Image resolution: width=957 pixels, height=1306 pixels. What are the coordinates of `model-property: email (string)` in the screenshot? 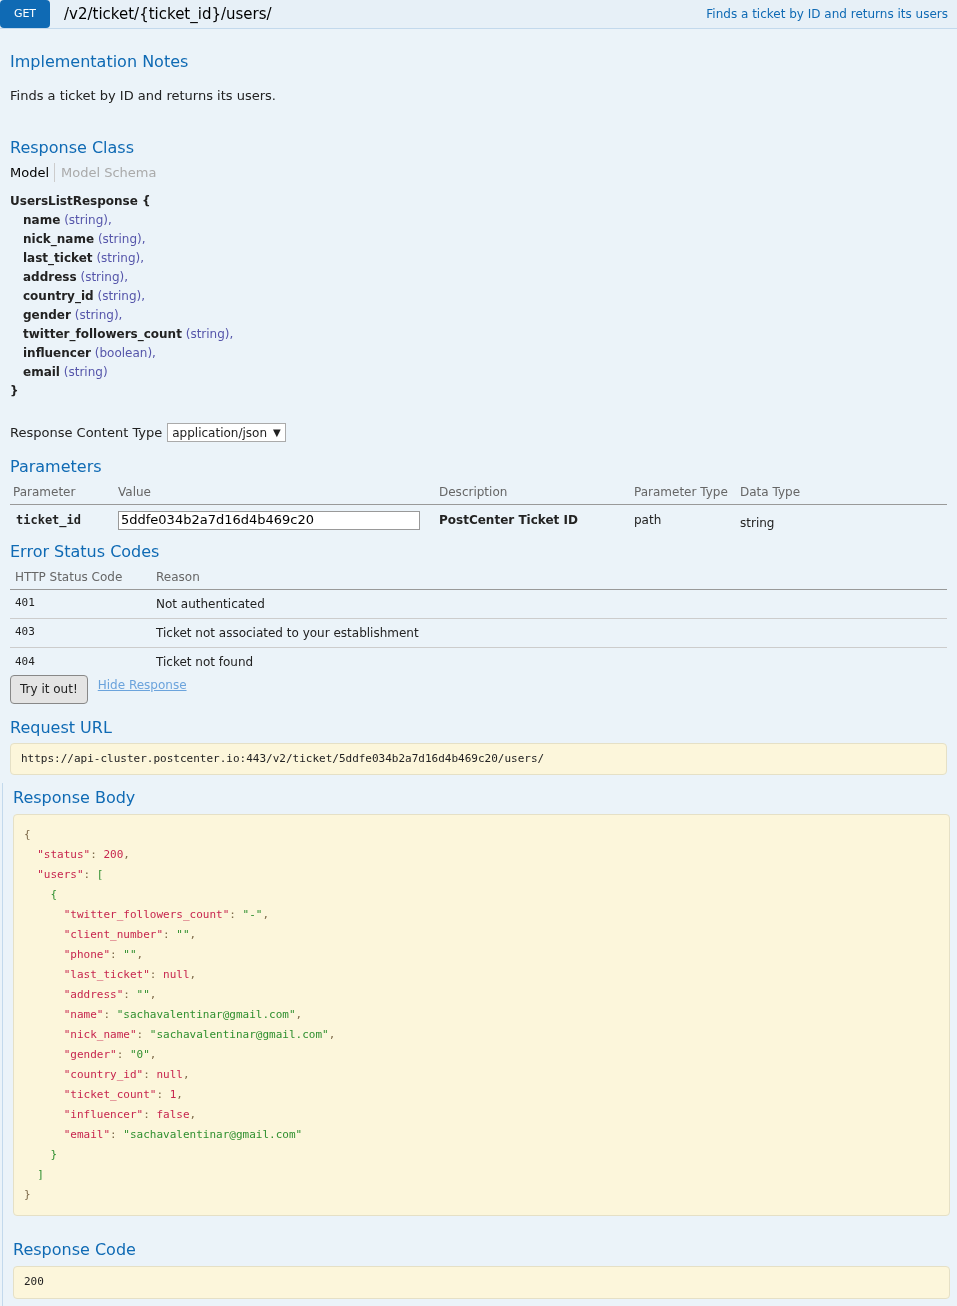 It's located at (65, 372).